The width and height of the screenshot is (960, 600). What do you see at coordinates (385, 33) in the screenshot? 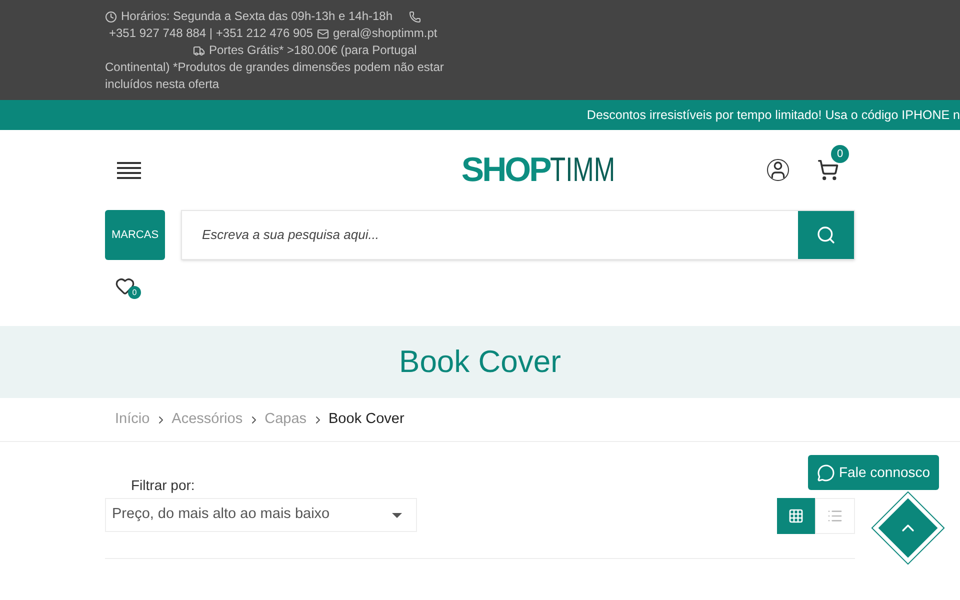
I see `email-link: geral@shoptimm.pt` at bounding box center [385, 33].